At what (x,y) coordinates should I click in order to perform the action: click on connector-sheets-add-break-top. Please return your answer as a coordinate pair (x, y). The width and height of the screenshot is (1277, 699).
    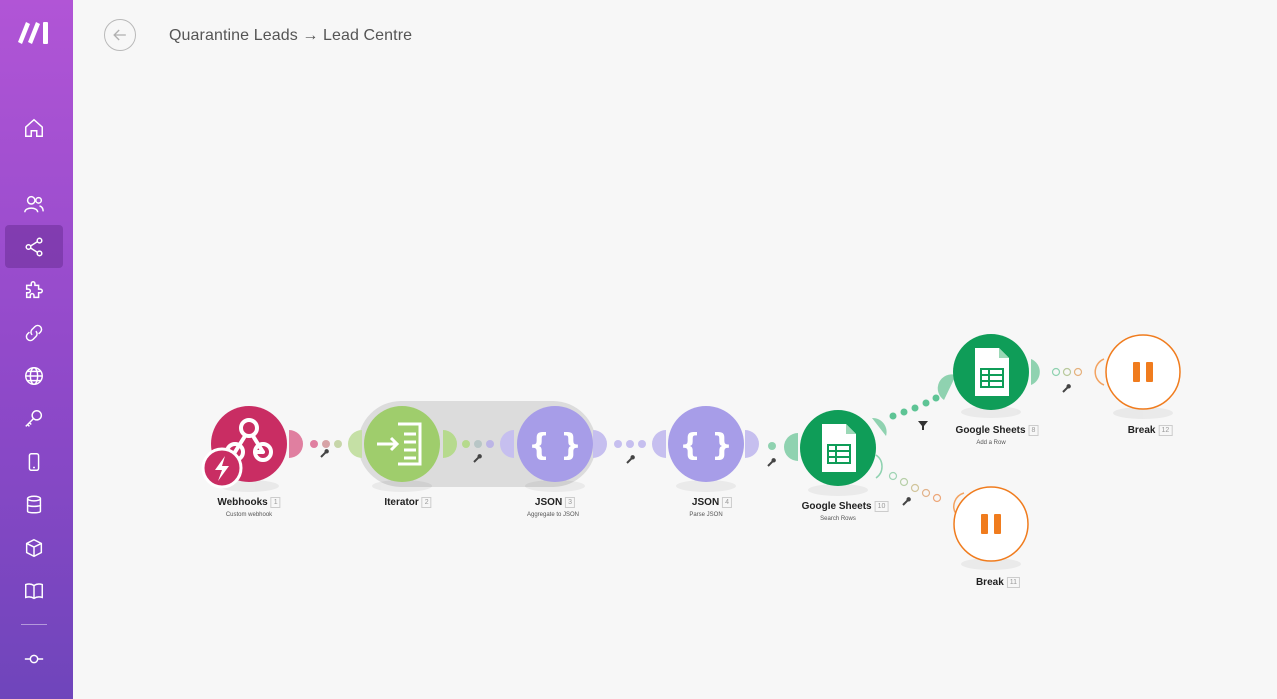
    Looking at the image, I should click on (1068, 372).